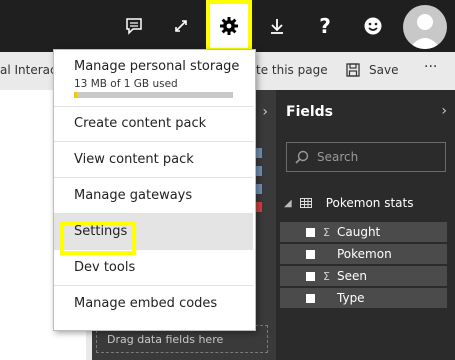 This screenshot has height=360, width=455. I want to click on fields-collapse-chevron-icon: ›, so click(444, 111).